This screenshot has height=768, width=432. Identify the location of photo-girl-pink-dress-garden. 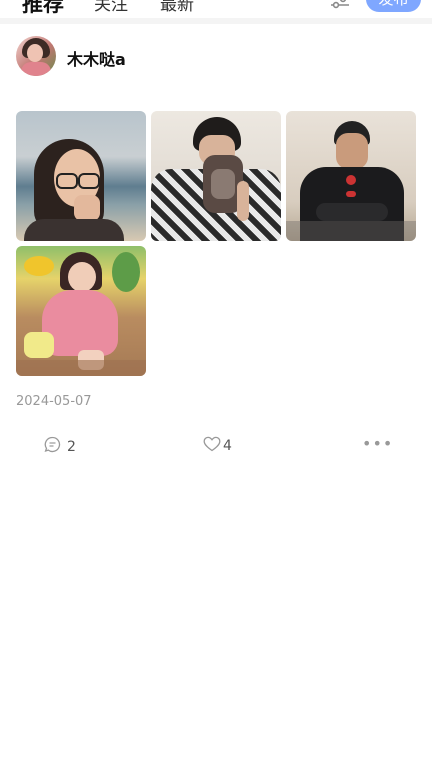
(81, 311).